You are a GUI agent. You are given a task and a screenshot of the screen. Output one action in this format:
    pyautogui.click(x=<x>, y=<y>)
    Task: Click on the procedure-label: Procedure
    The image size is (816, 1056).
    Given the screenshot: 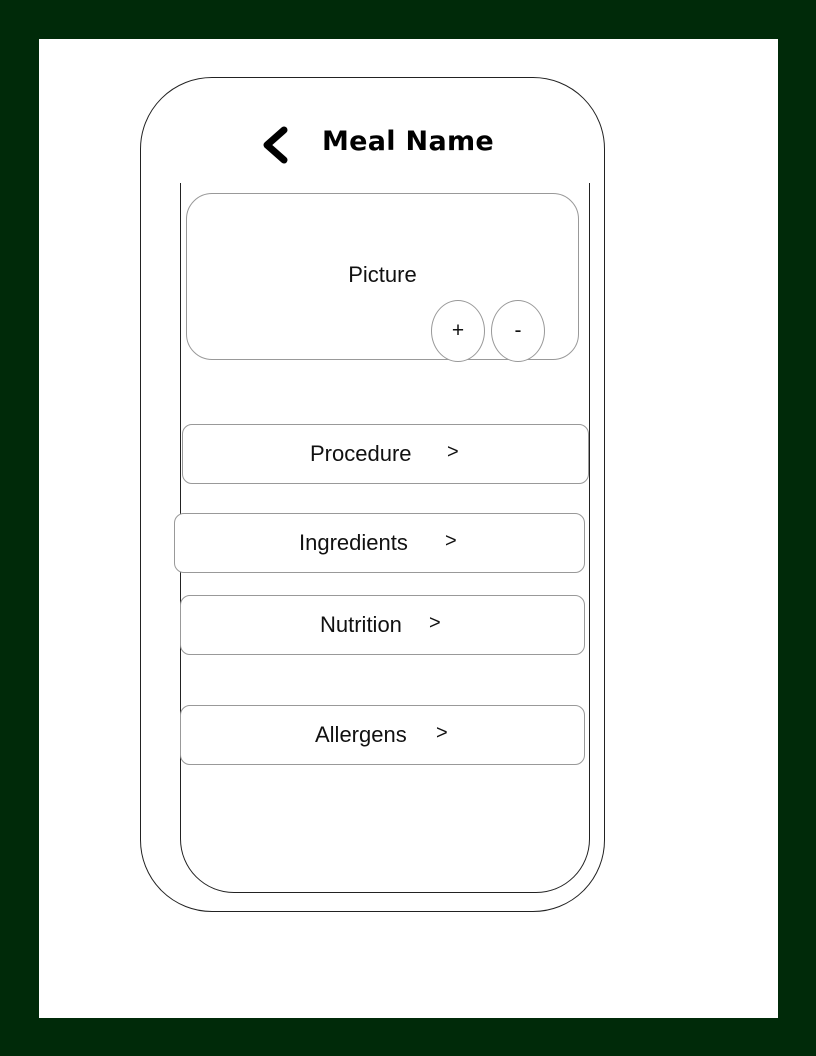 What is the action you would take?
    pyautogui.click(x=361, y=453)
    